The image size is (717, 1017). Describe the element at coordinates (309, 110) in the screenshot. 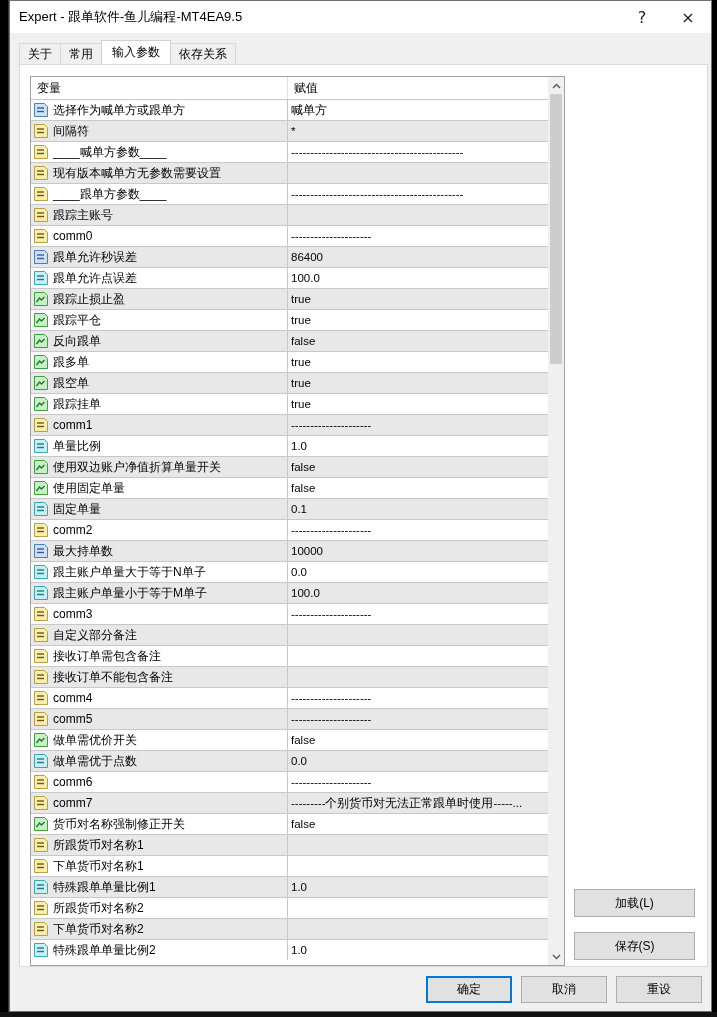

I see `variable-value: 喊单方` at that location.